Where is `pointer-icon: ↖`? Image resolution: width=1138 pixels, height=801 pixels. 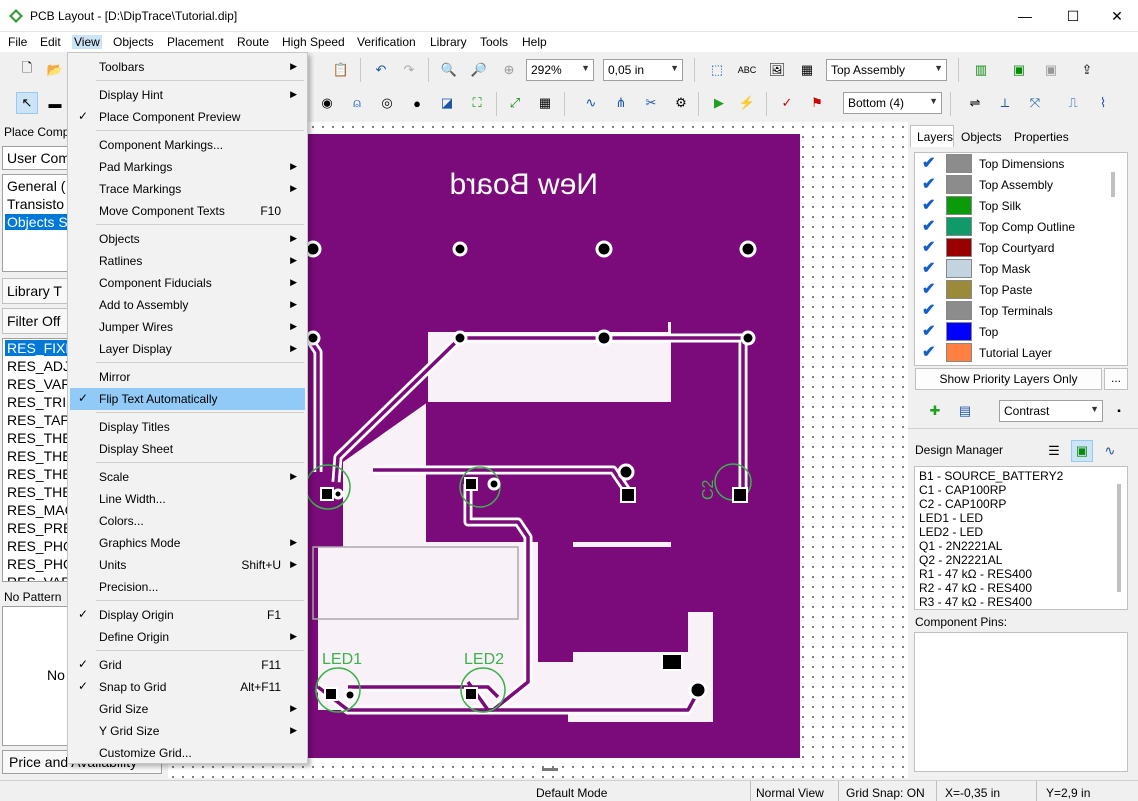 pointer-icon: ↖ is located at coordinates (27, 103).